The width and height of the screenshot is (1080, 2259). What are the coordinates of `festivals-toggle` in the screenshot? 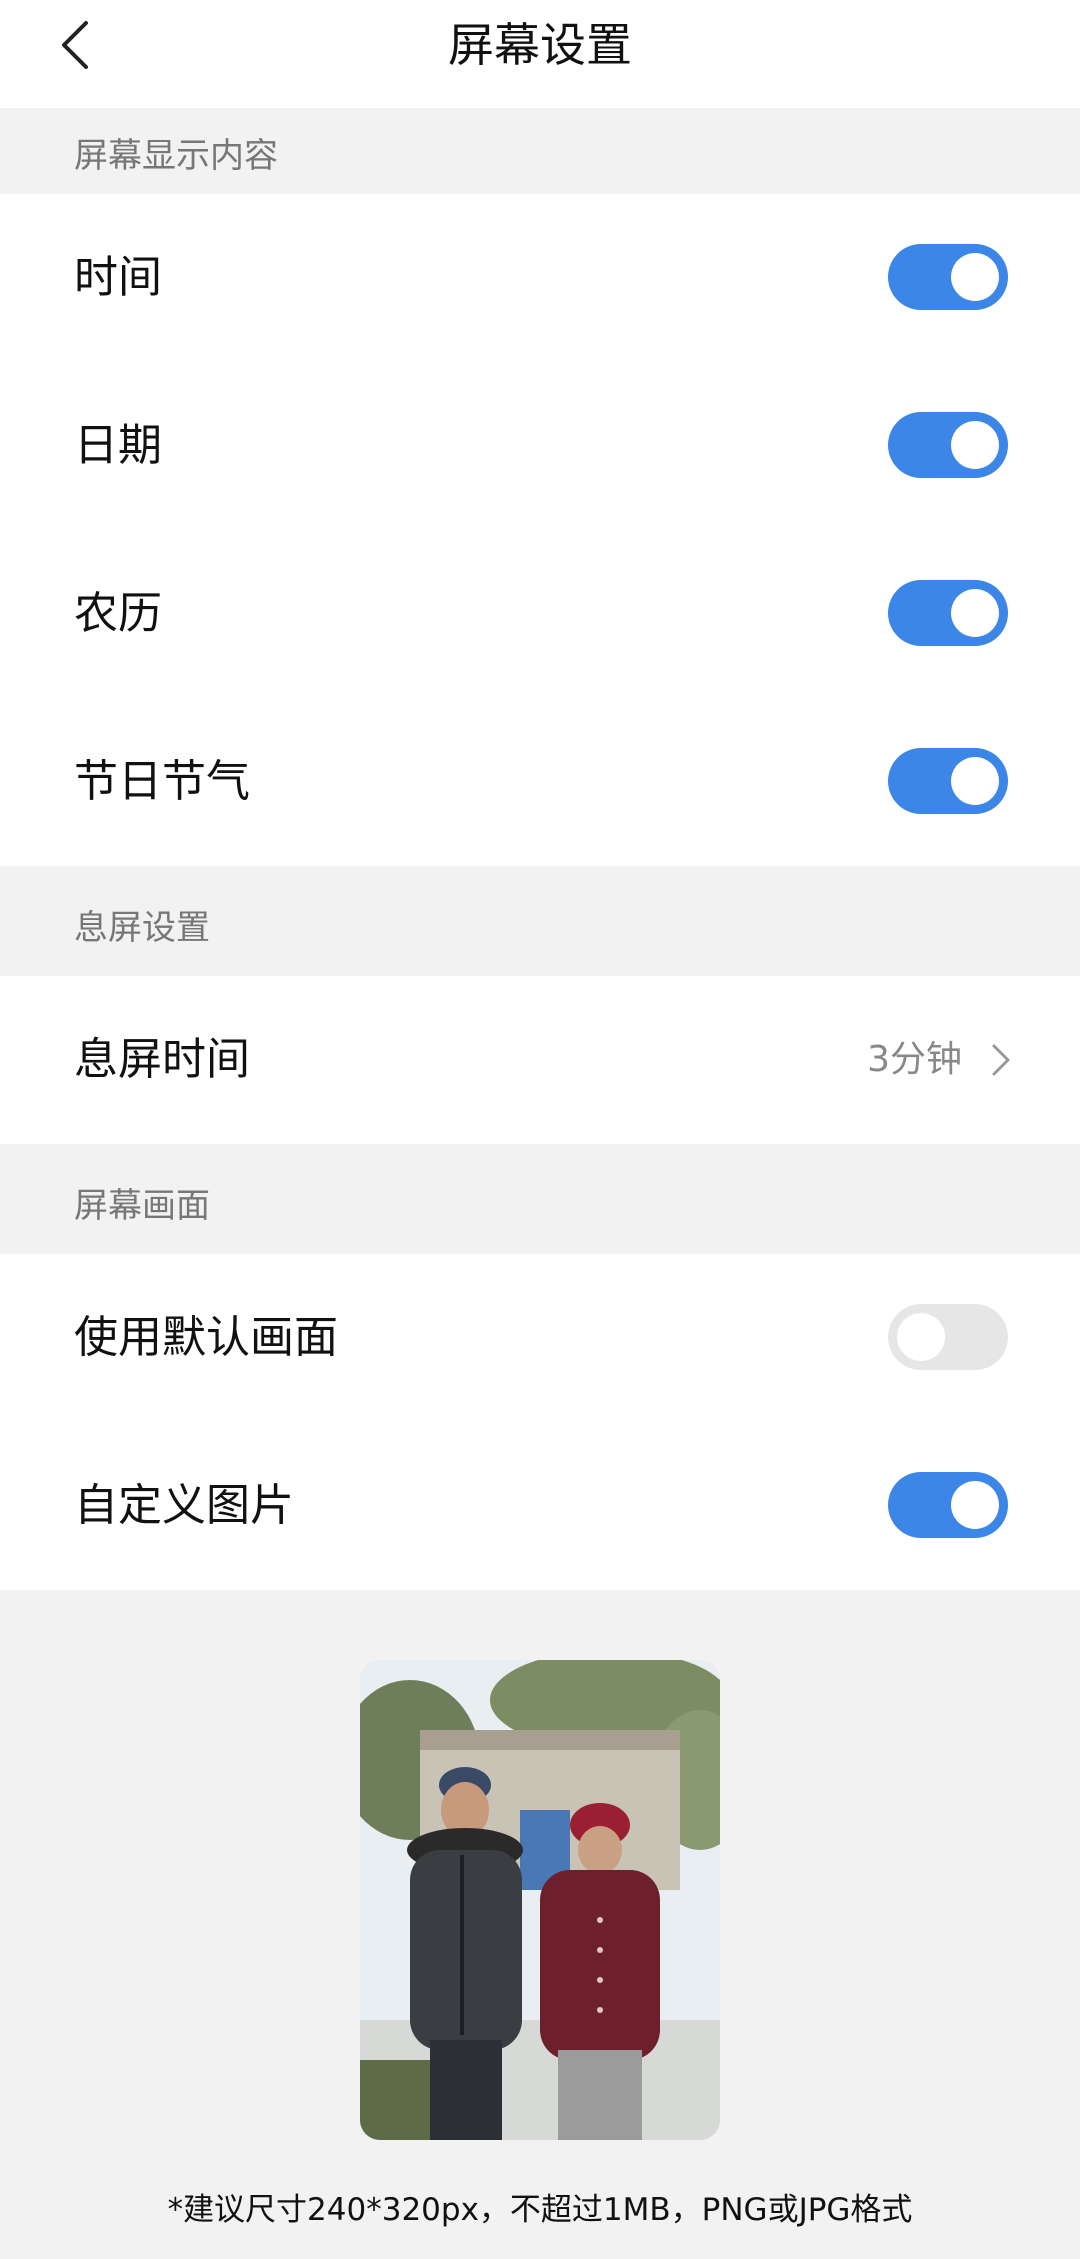 It's located at (948, 781).